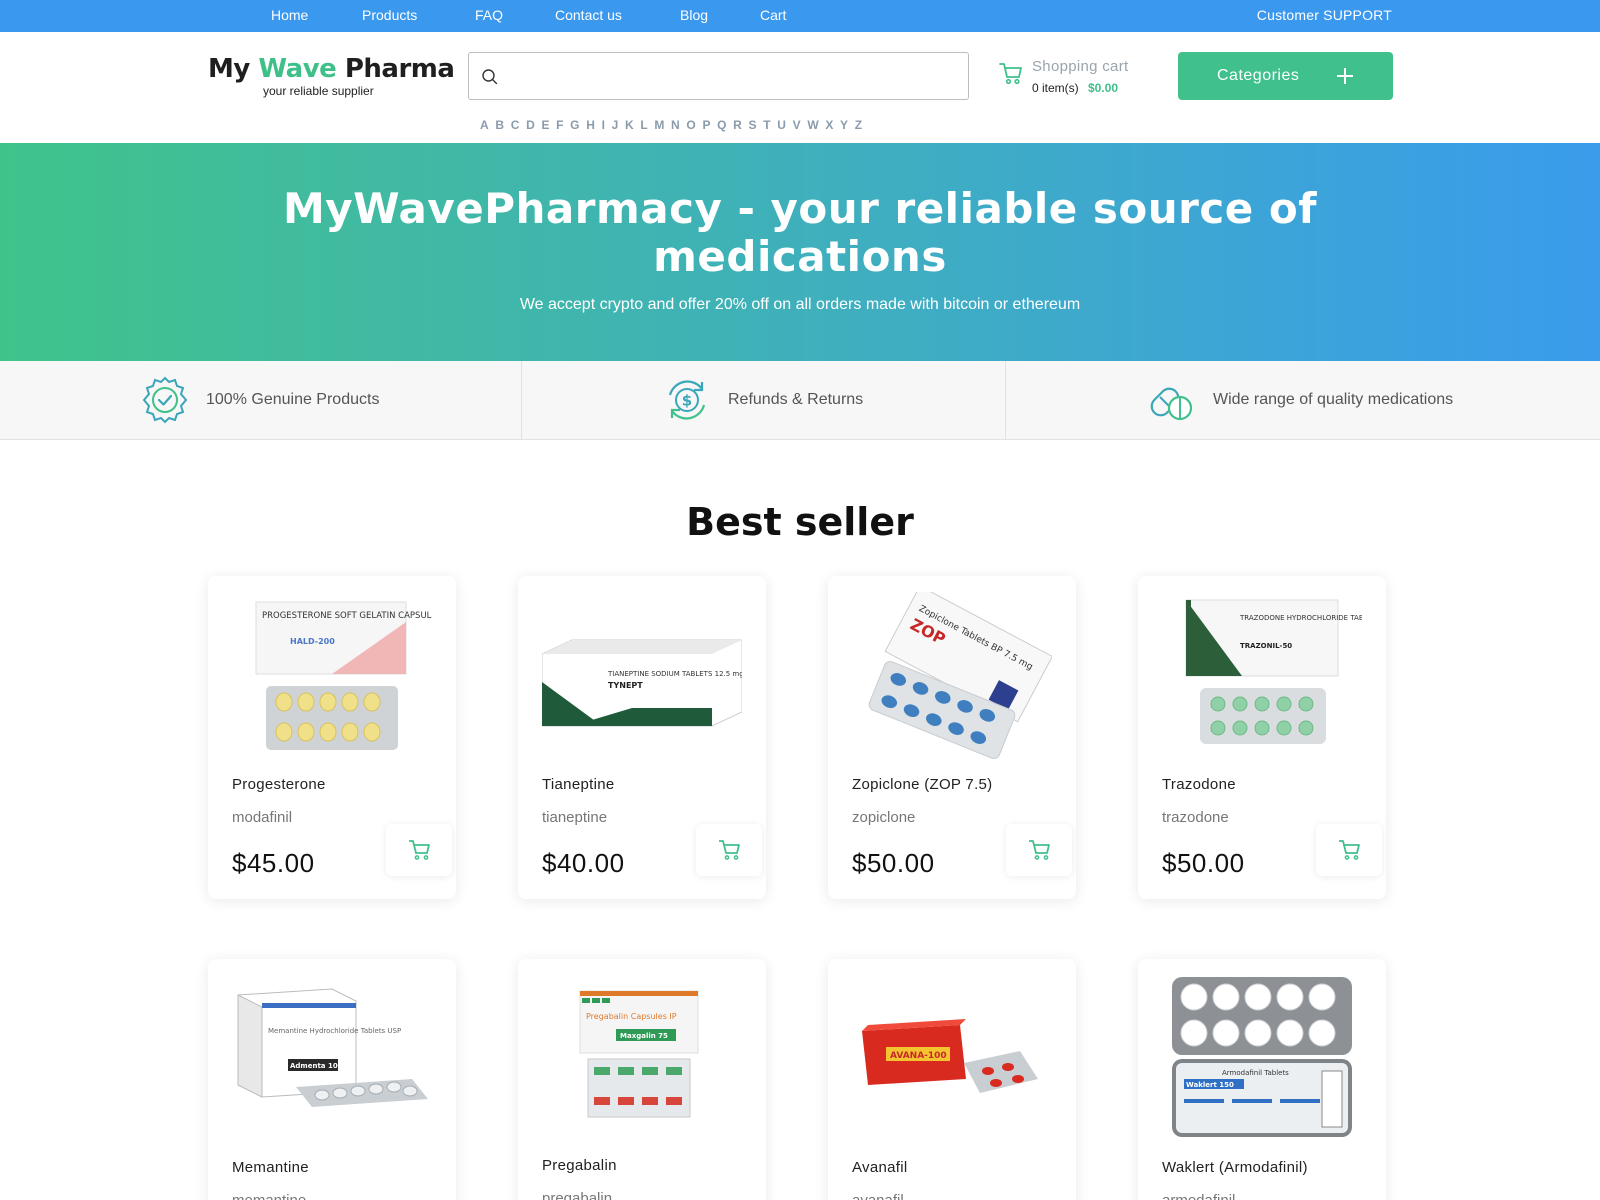  I want to click on product-name: Waklert (Armodafinil), so click(1235, 1167).